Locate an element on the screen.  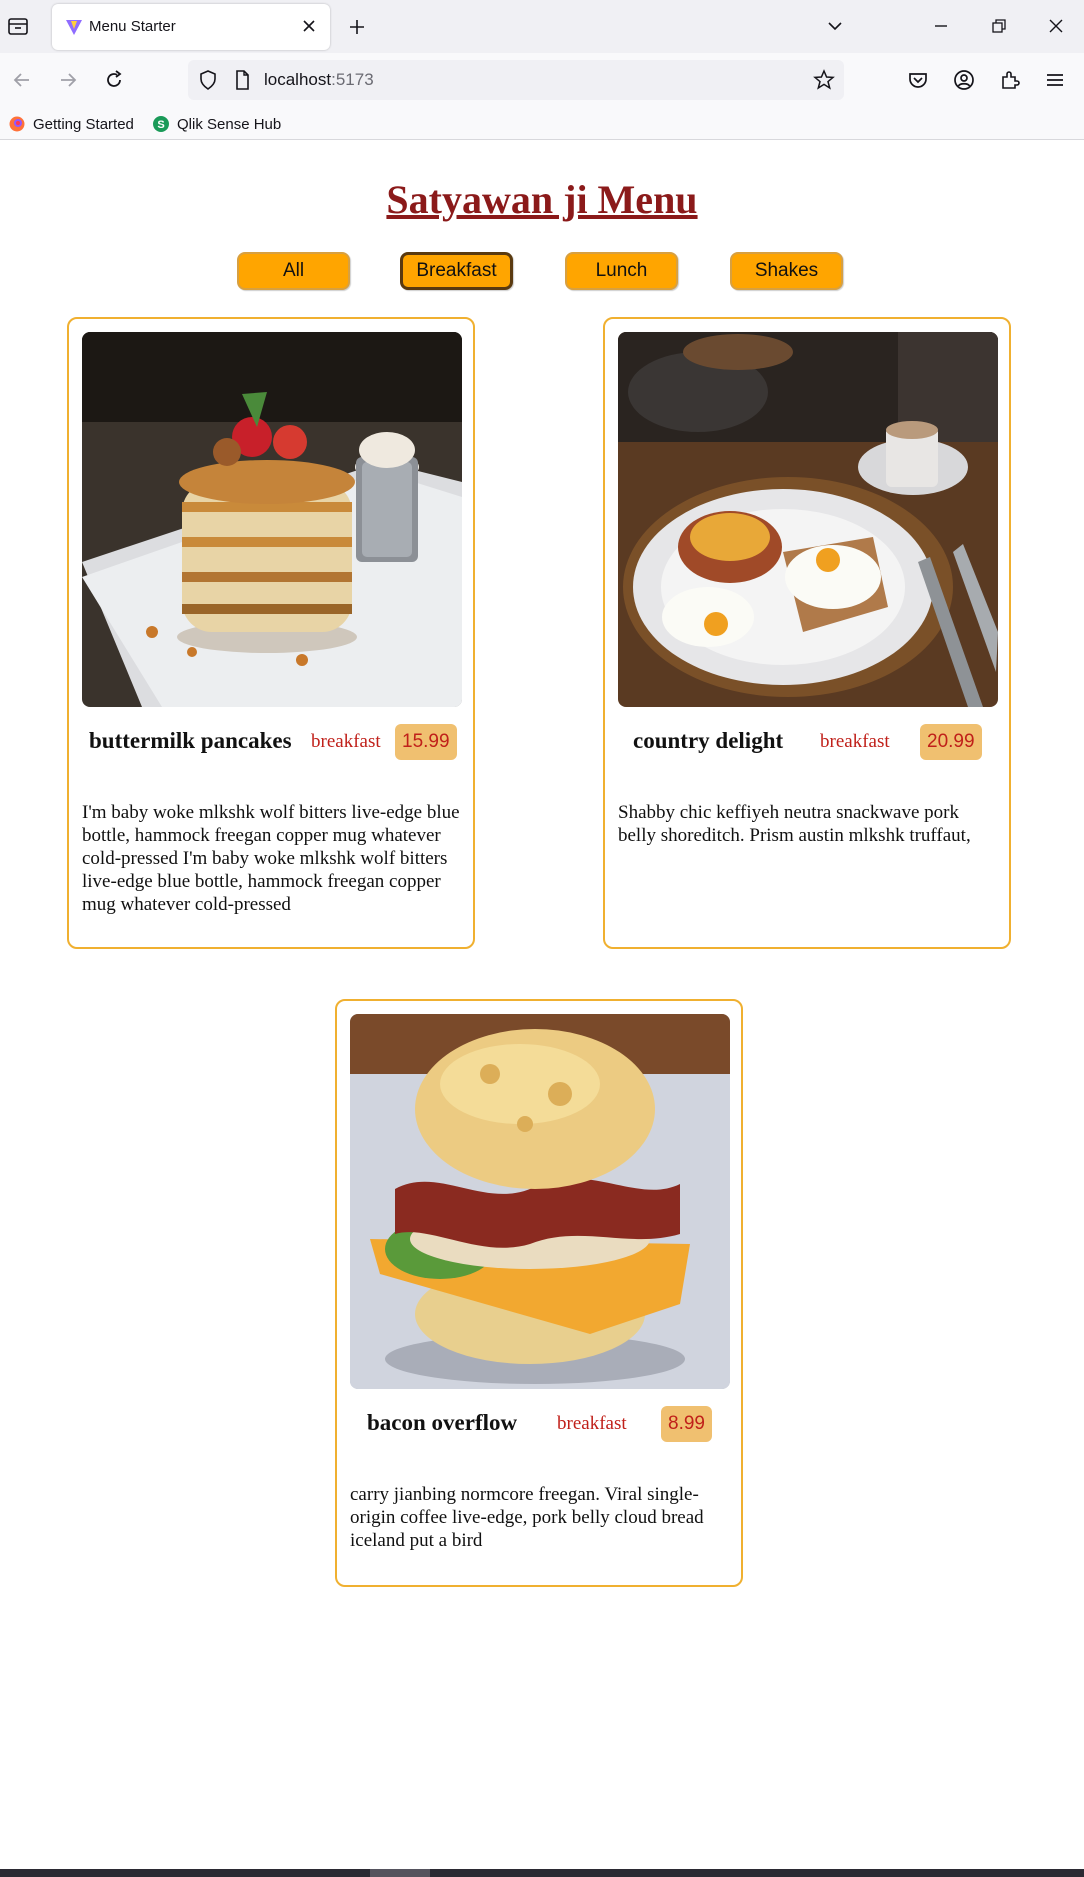
reload-icon is located at coordinates (114, 80).